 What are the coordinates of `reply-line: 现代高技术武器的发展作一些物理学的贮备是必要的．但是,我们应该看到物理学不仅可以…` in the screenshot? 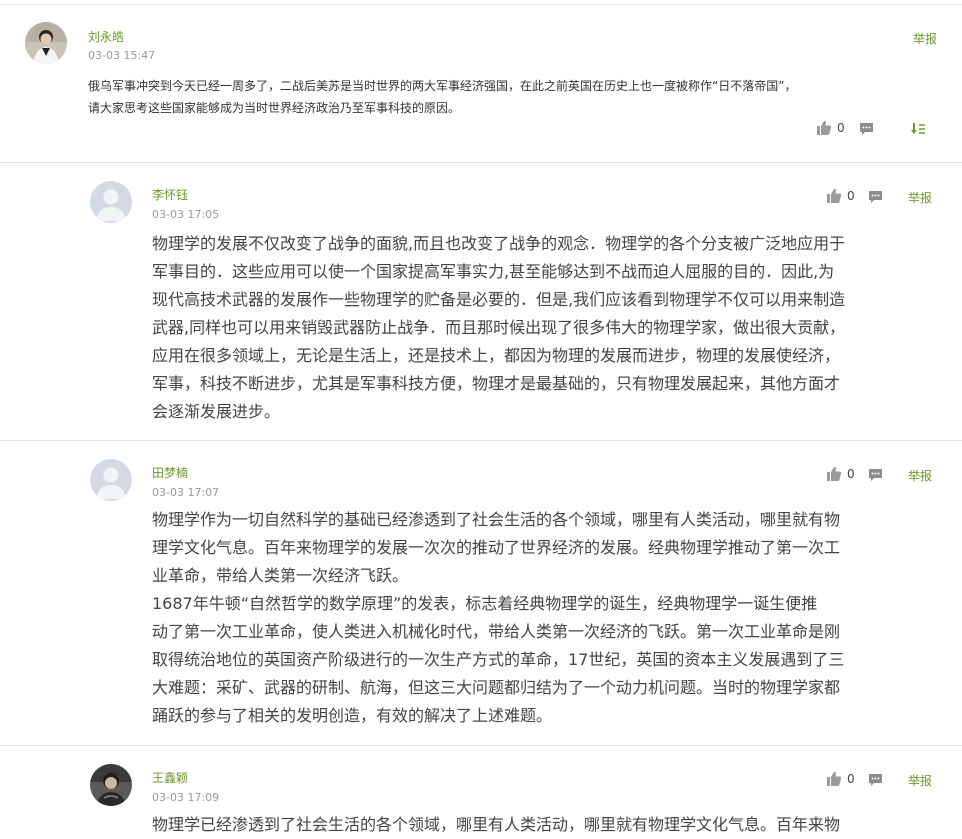 It's located at (499, 299).